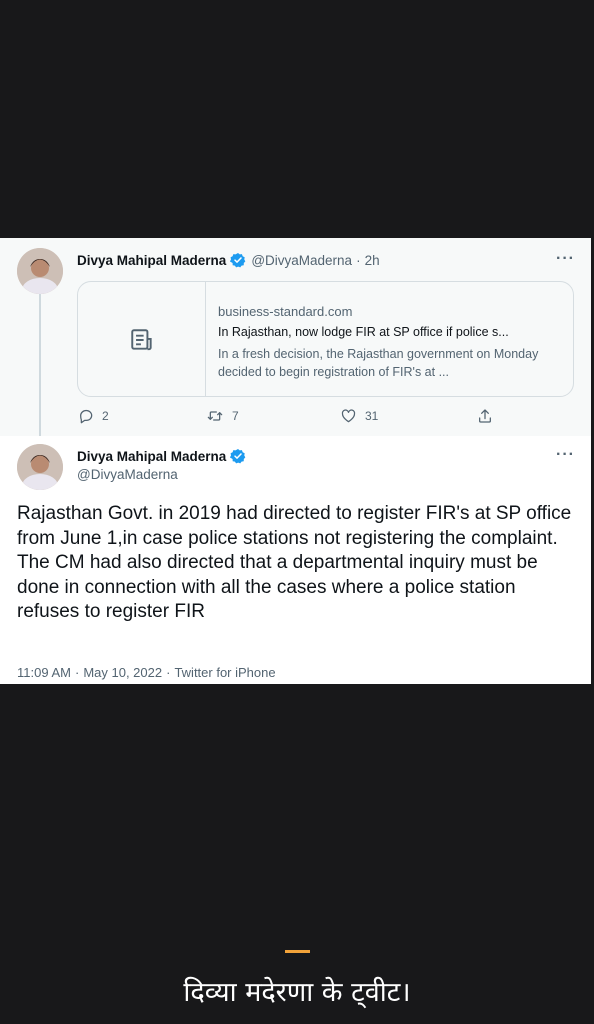  What do you see at coordinates (372, 416) in the screenshot?
I see `like-count: 31` at bounding box center [372, 416].